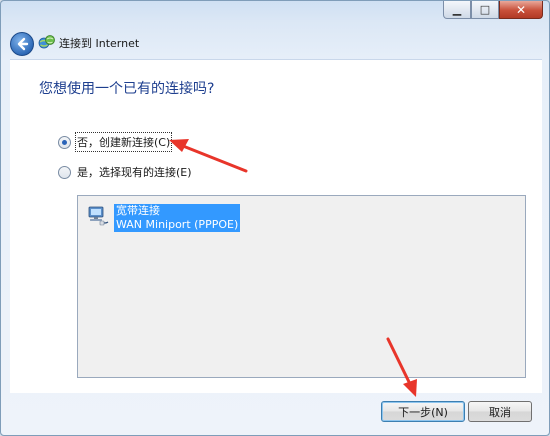 The width and height of the screenshot is (550, 436). Describe the element at coordinates (208, 156) in the screenshot. I see `annotation-arrow-option` at that location.